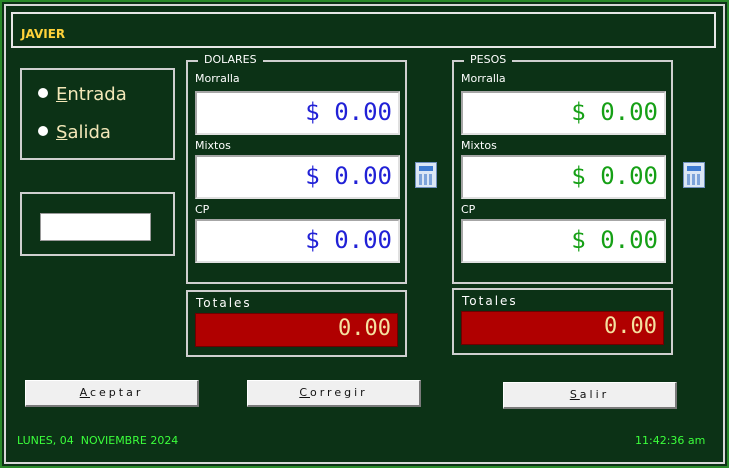 The width and height of the screenshot is (729, 468). What do you see at coordinates (213, 145) in the screenshot?
I see `dolares-mixtos-label: Mixtos` at bounding box center [213, 145].